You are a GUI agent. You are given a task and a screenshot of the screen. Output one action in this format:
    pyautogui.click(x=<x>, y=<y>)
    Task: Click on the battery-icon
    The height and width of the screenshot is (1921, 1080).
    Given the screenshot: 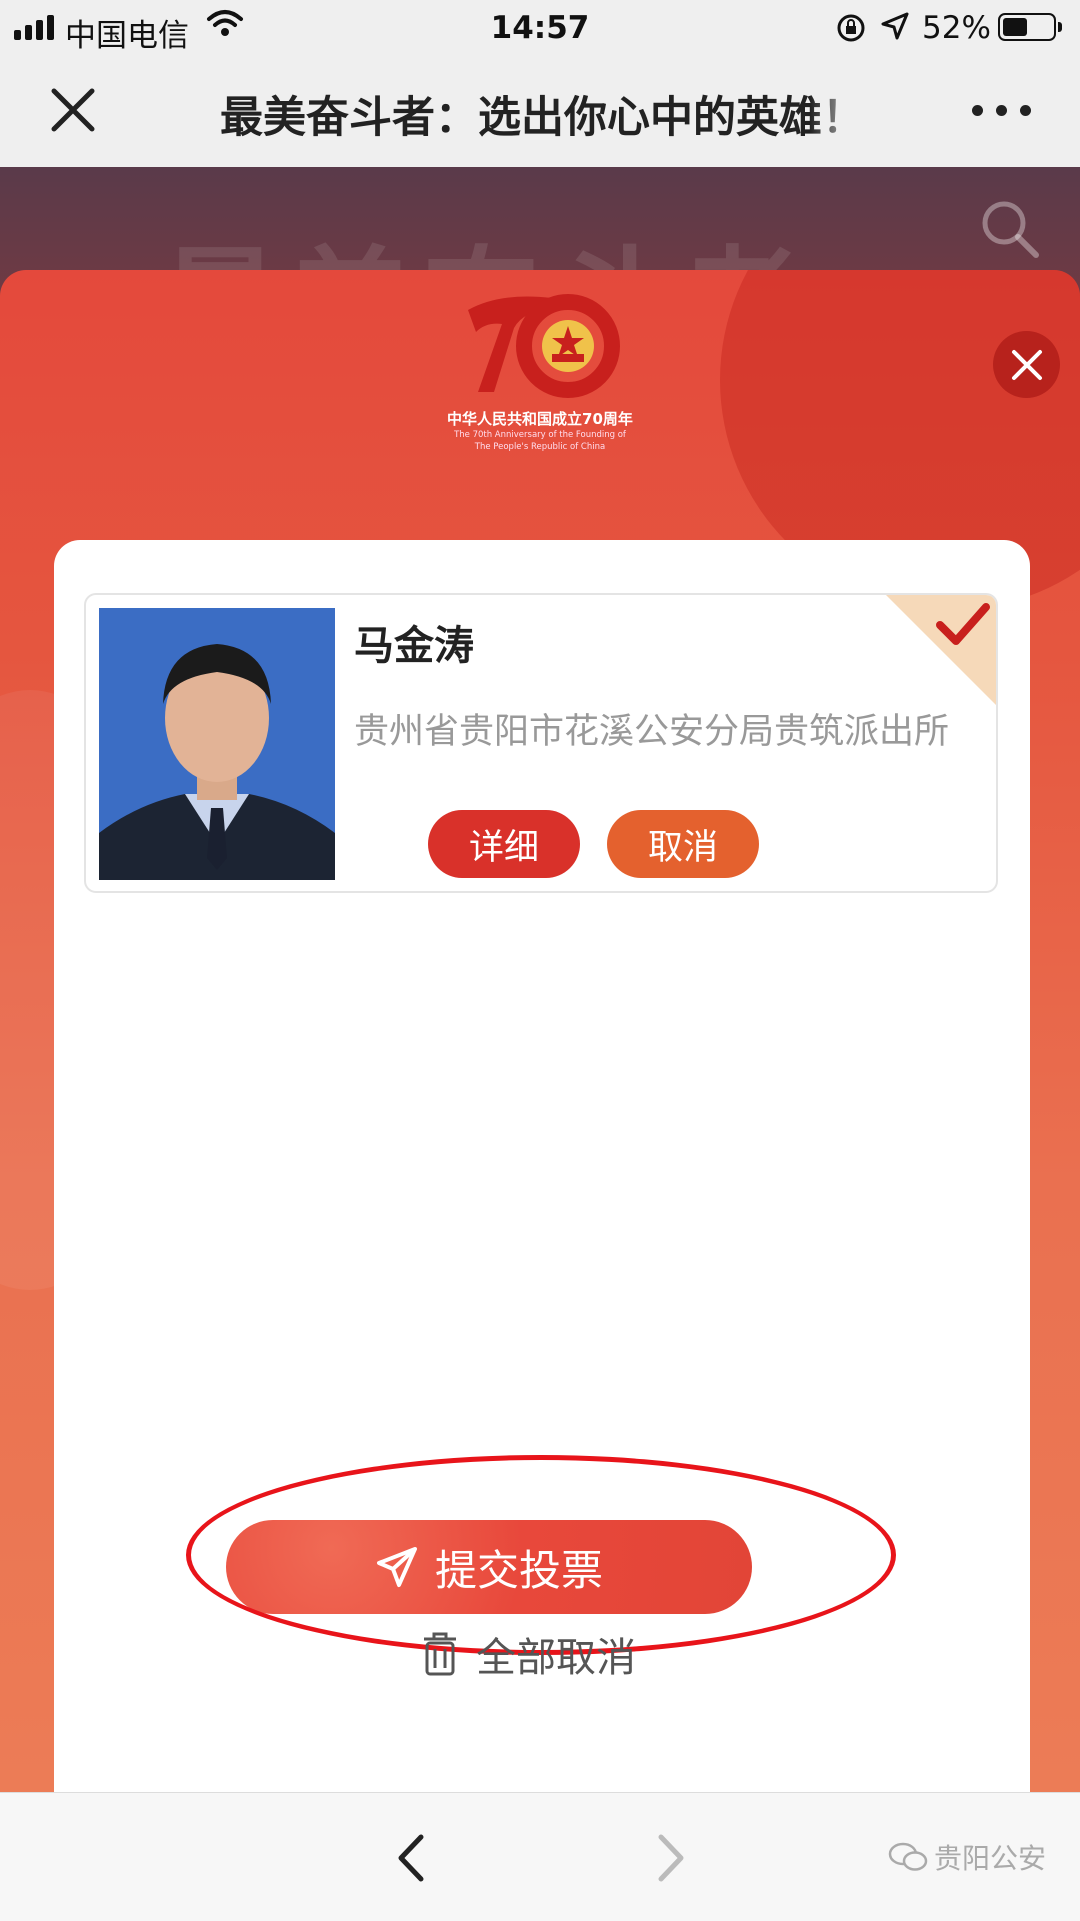 What is the action you would take?
    pyautogui.click(x=1030, y=27)
    